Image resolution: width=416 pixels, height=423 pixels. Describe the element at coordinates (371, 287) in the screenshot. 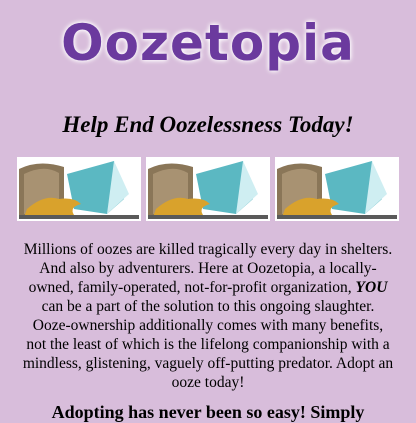

I see `intro-emphasis: YOU` at that location.